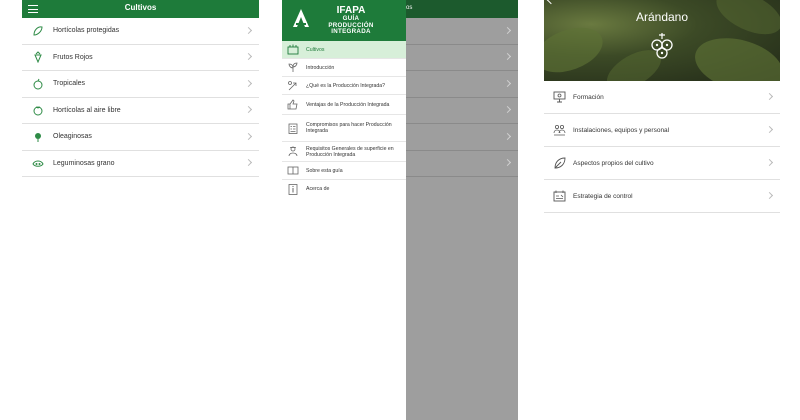  Describe the element at coordinates (301, 18) in the screenshot. I see `andalucia-logo-icon` at that location.